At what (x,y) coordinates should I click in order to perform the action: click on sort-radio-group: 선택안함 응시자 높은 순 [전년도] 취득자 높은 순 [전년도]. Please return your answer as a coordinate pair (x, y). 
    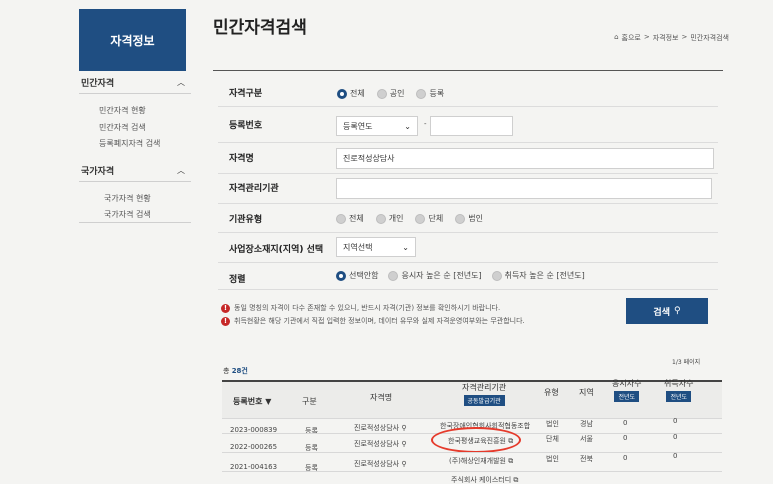
    Looking at the image, I should click on (460, 275).